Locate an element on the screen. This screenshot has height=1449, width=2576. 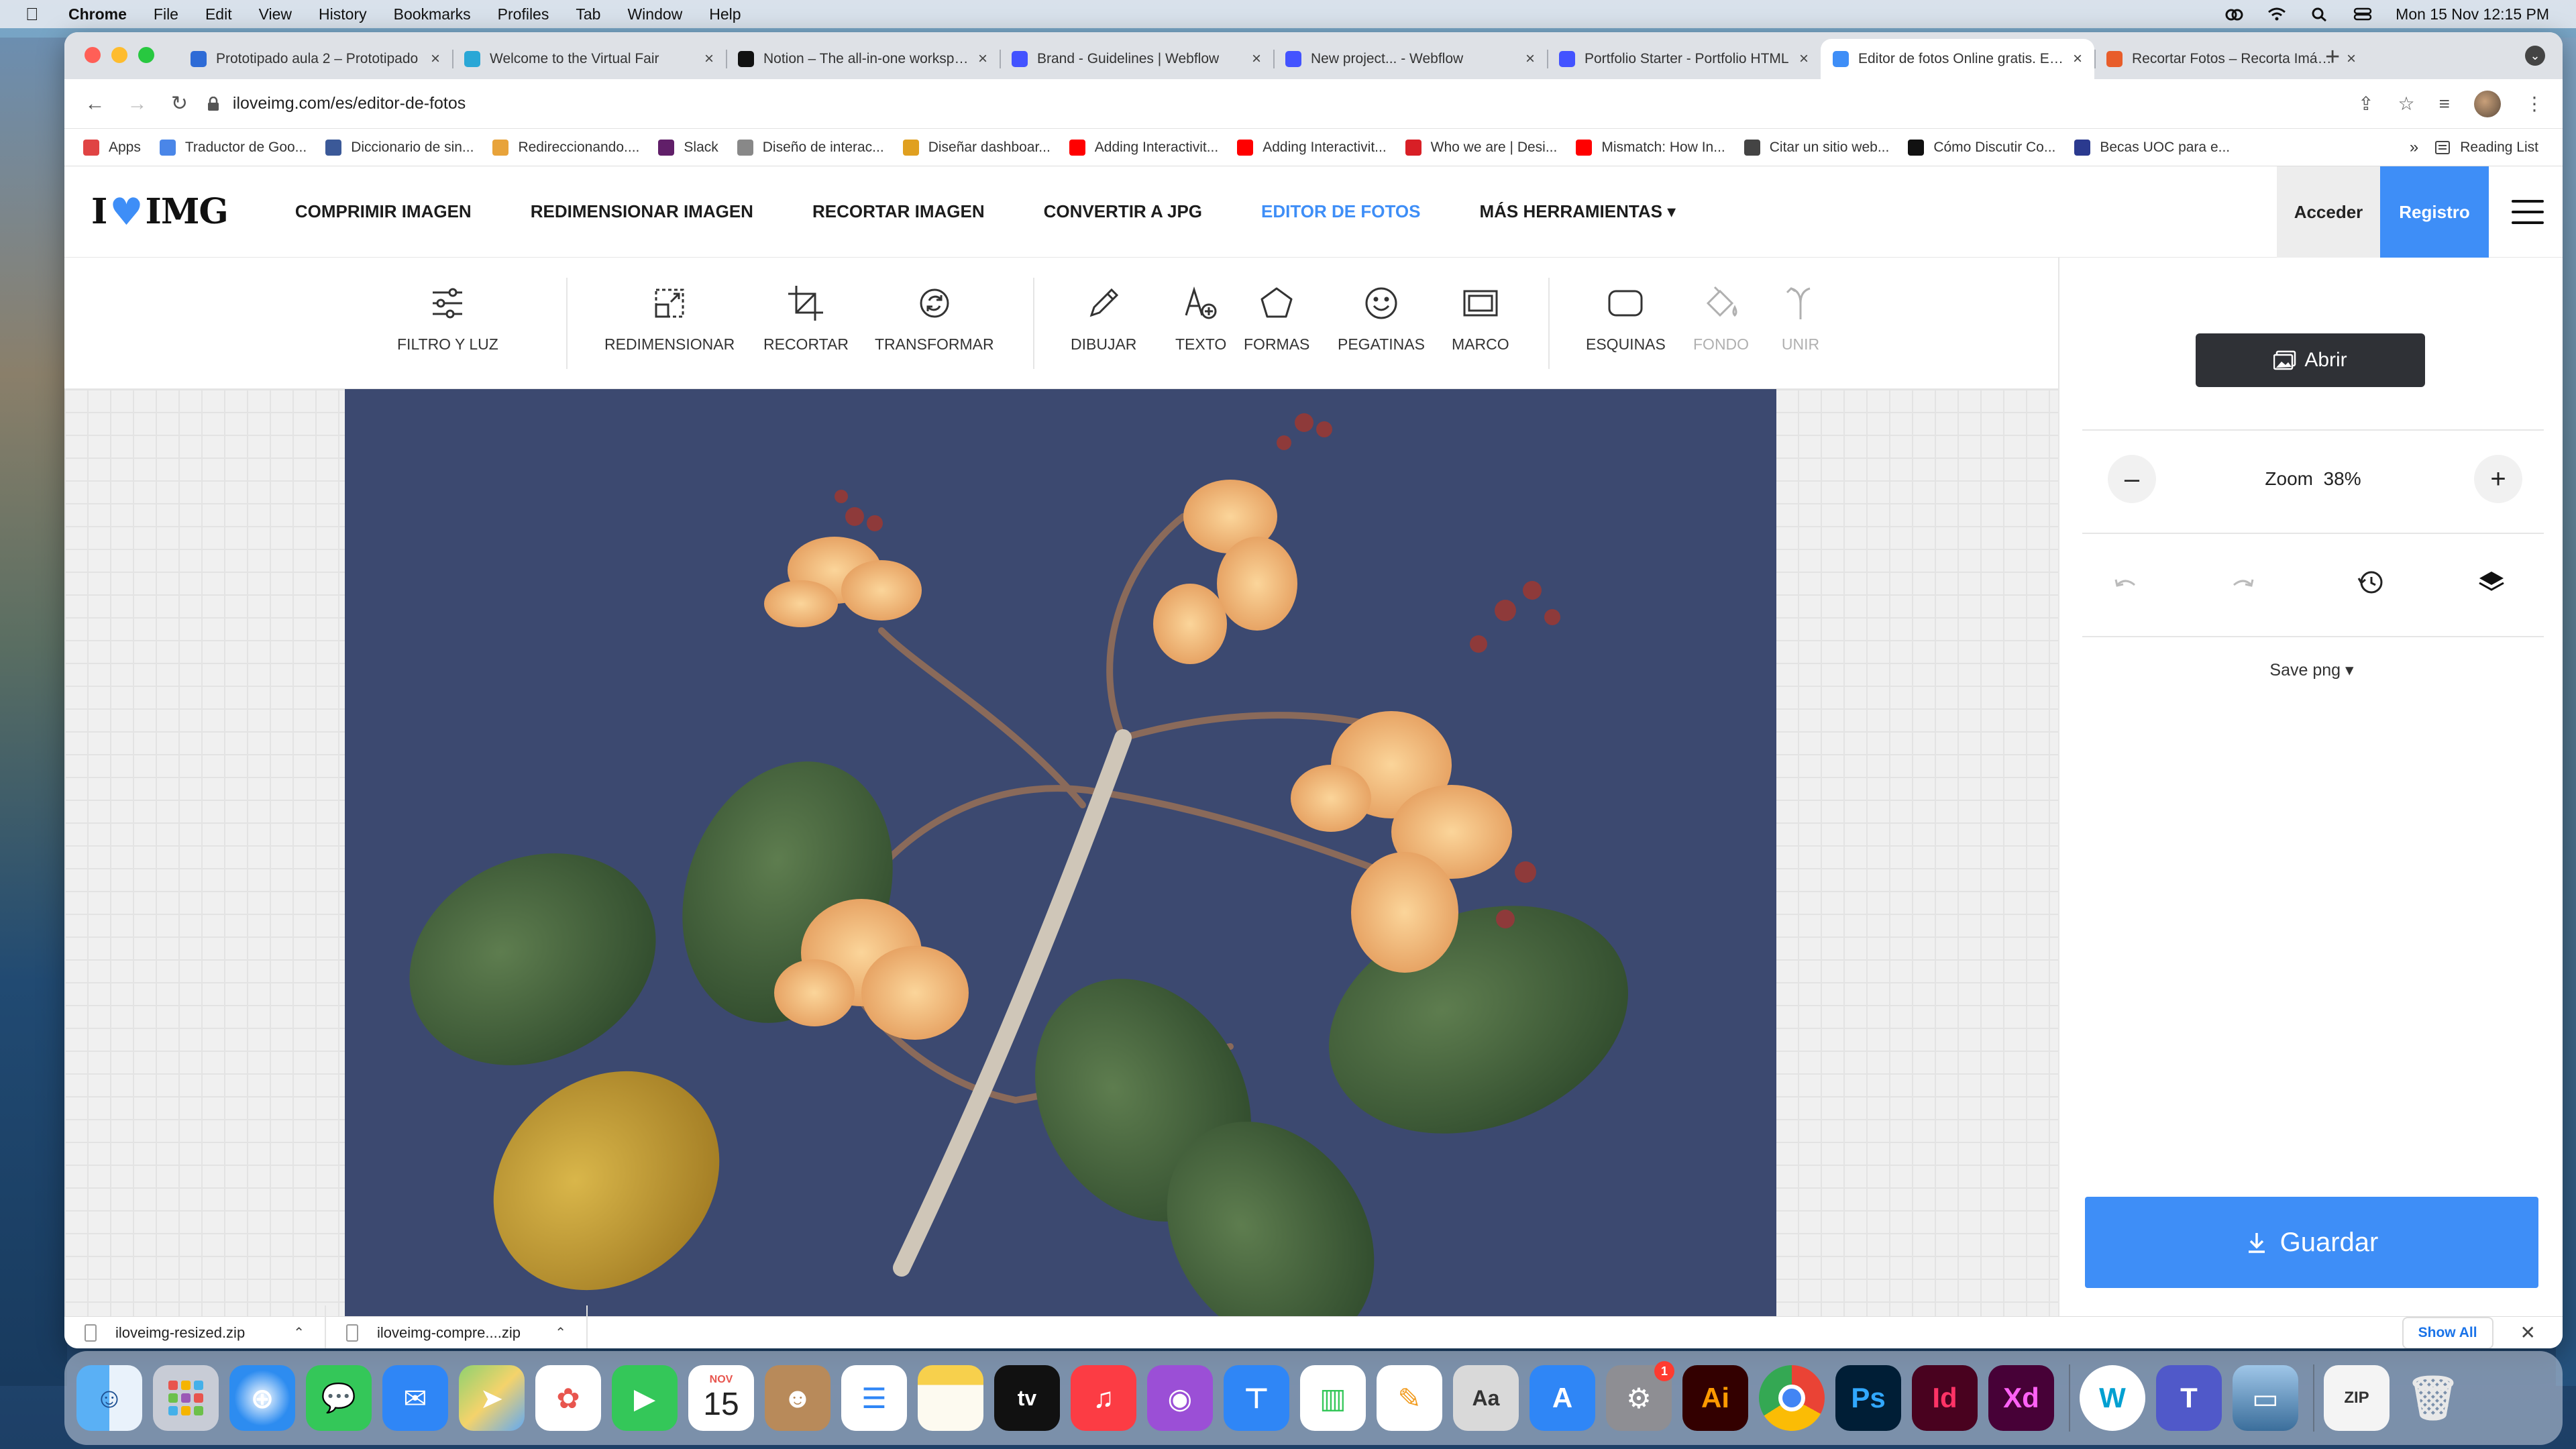
maps-icon: ➤ is located at coordinates (492, 1398).